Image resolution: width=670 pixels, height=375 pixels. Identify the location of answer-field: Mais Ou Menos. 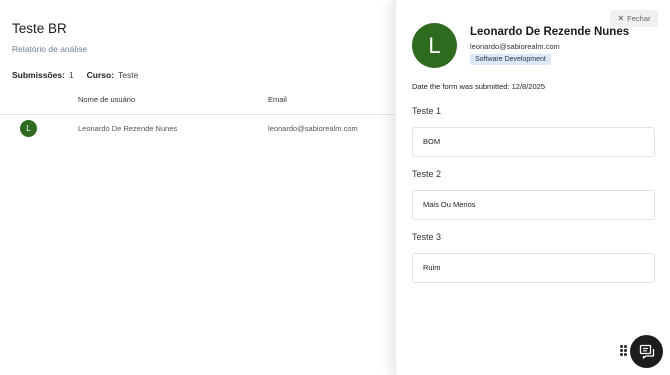
(533, 205).